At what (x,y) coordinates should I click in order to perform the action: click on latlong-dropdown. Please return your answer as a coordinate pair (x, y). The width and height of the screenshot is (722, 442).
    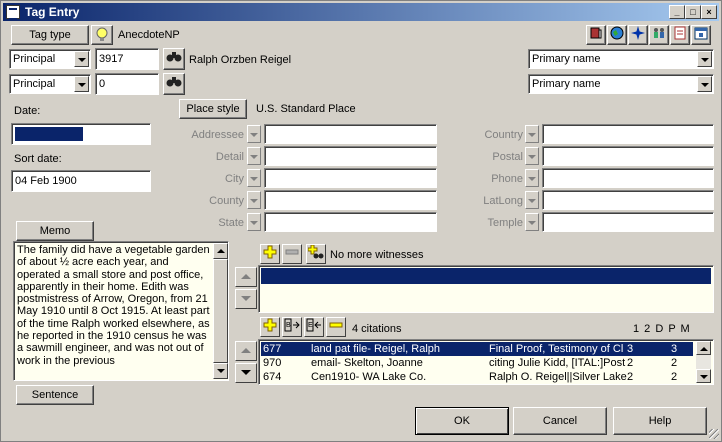
    Looking at the image, I should click on (532, 200).